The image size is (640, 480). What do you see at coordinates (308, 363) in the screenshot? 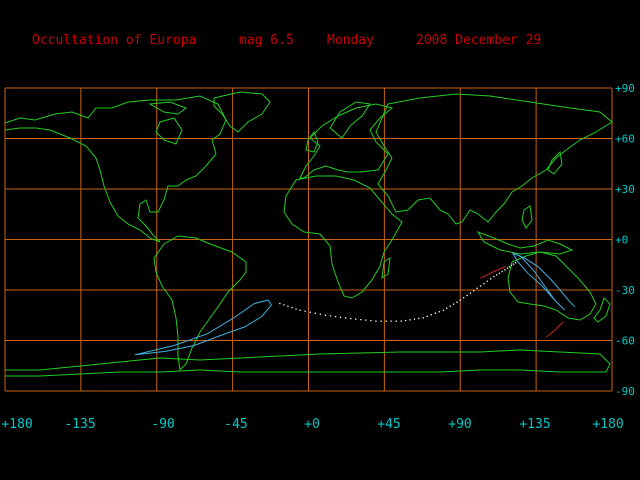
I see `coast-antarctica` at bounding box center [308, 363].